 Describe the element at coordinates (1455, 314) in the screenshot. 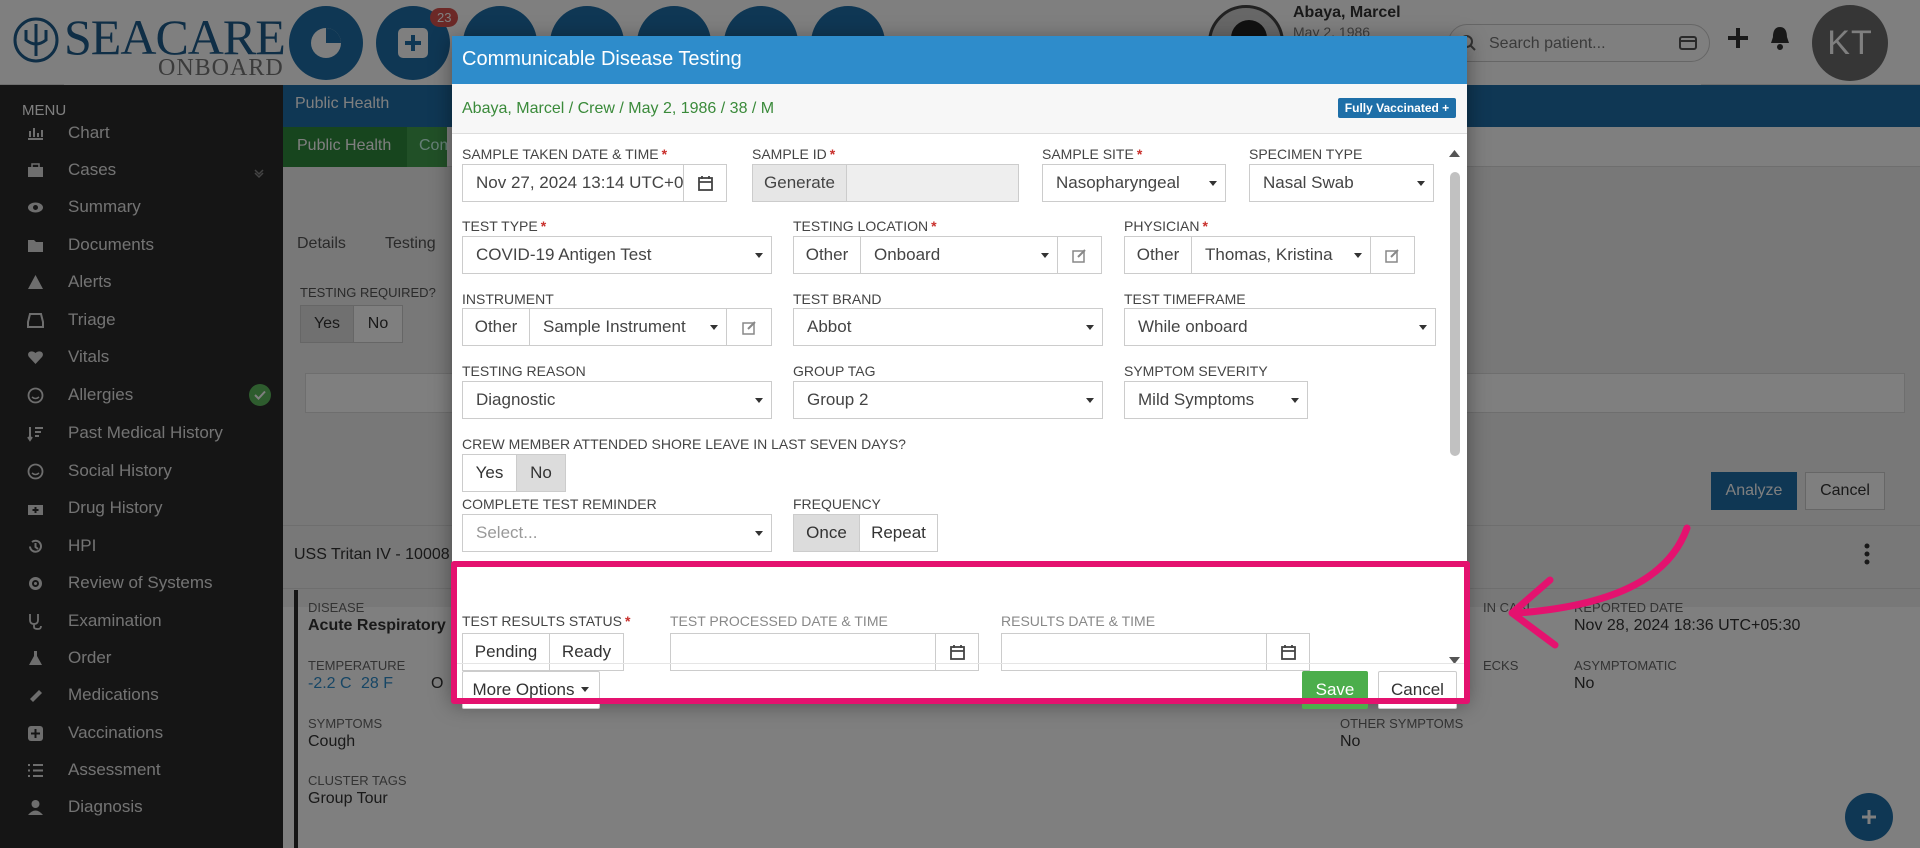

I see `scroll-thumb` at that location.